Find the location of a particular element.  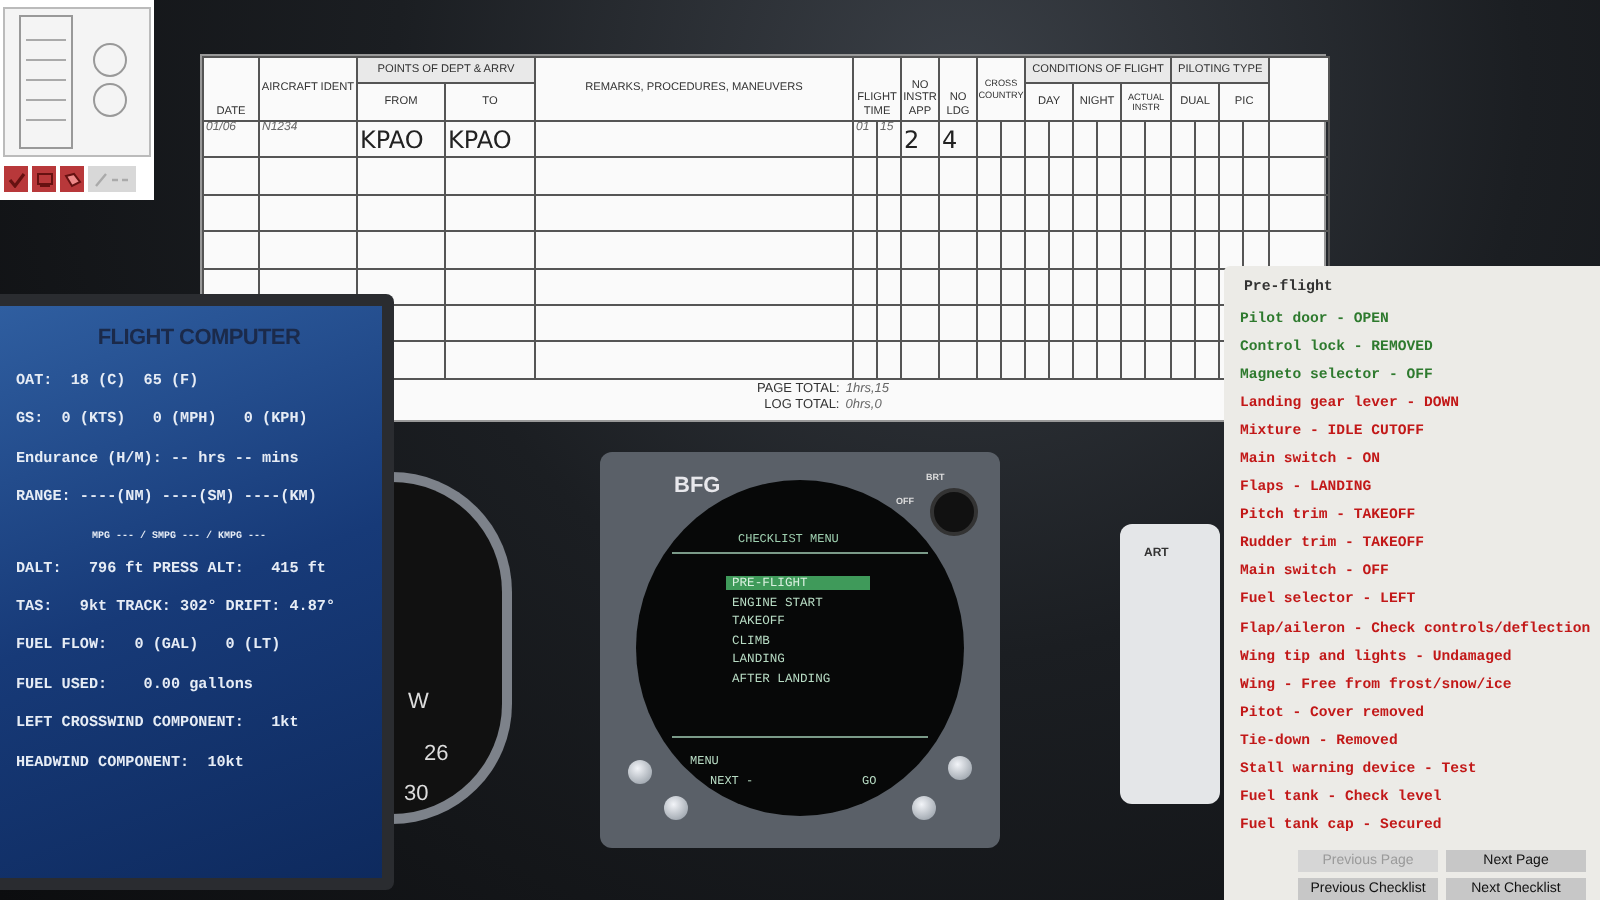

tool-button is located at coordinates (72, 179).